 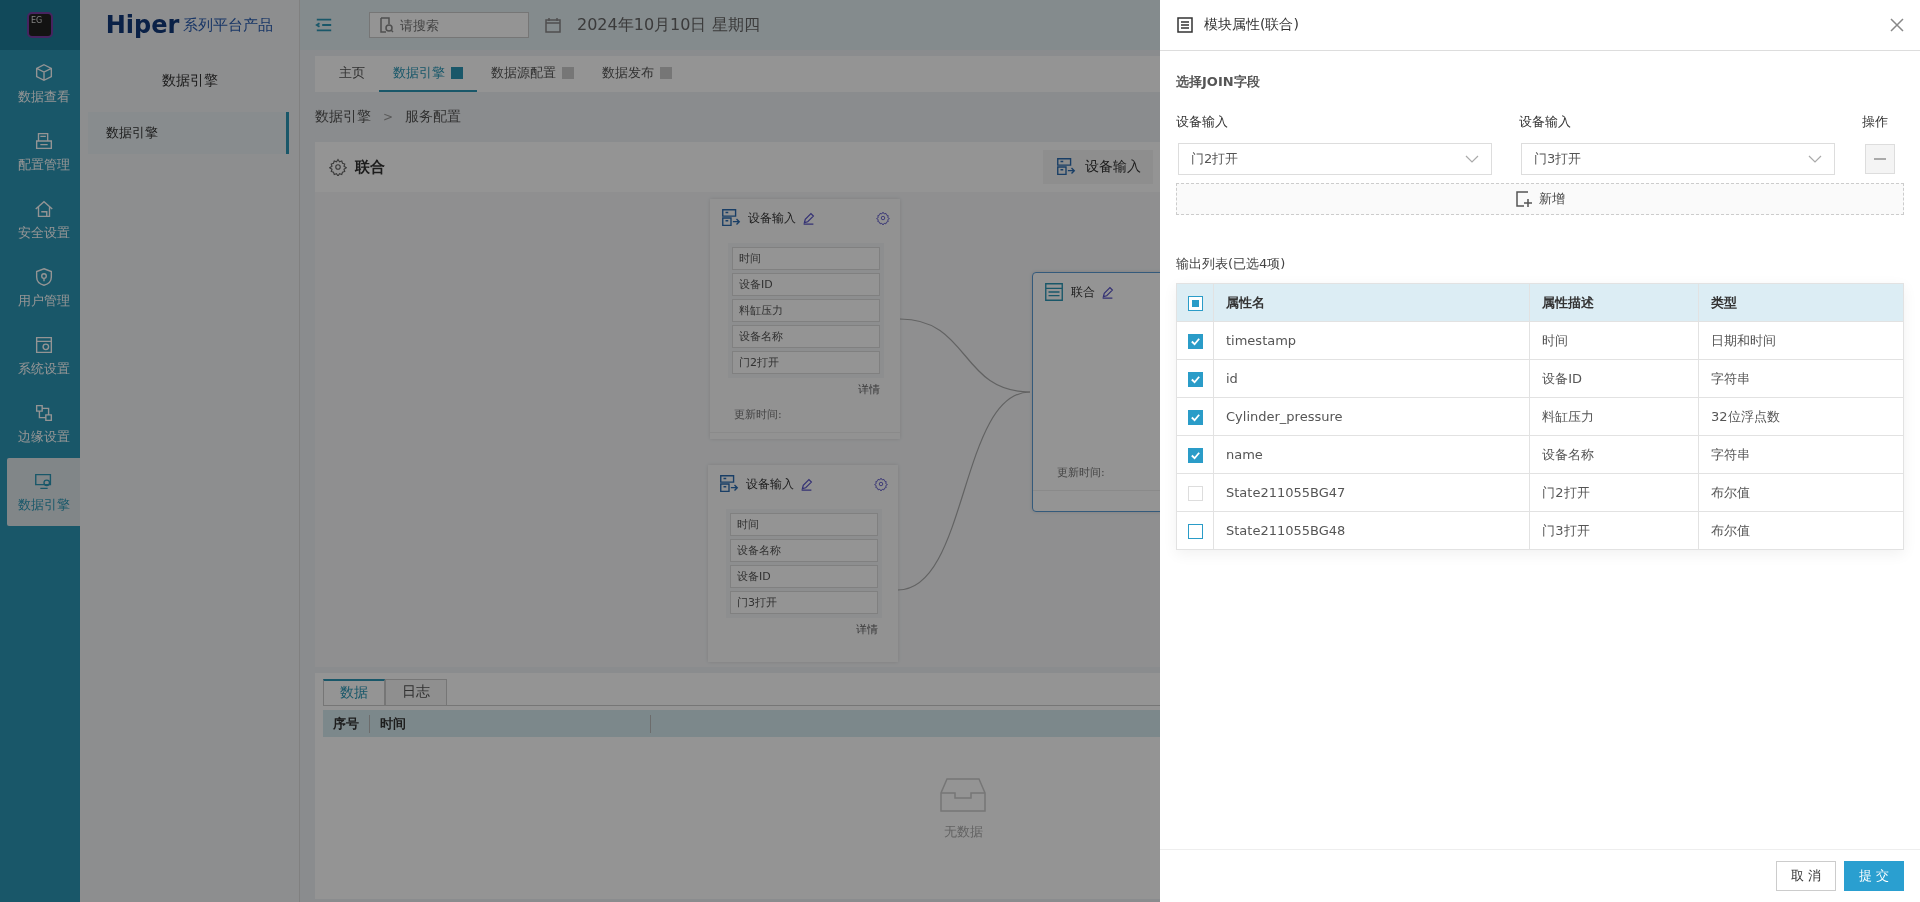 What do you see at coordinates (1371, 492) in the screenshot?
I see `table-cell: State211055BG47` at bounding box center [1371, 492].